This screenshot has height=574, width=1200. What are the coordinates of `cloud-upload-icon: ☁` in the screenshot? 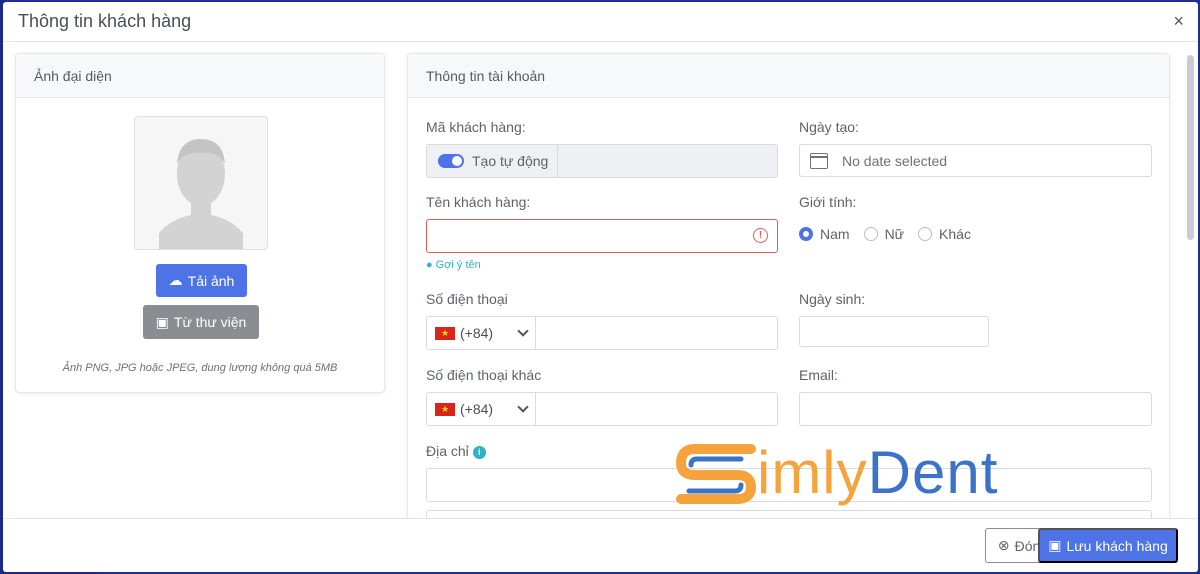 It's located at (175, 280).